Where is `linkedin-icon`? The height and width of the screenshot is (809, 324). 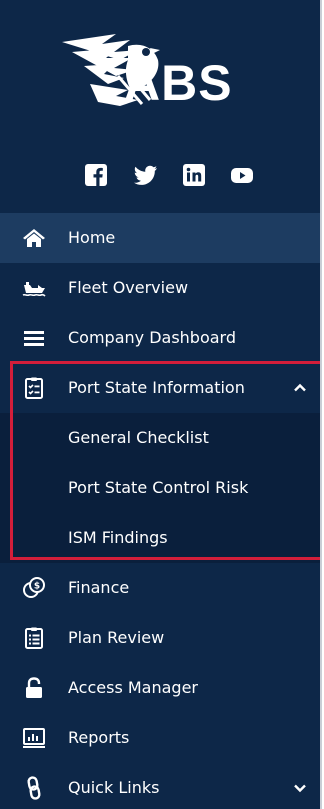
linkedin-icon is located at coordinates (194, 175).